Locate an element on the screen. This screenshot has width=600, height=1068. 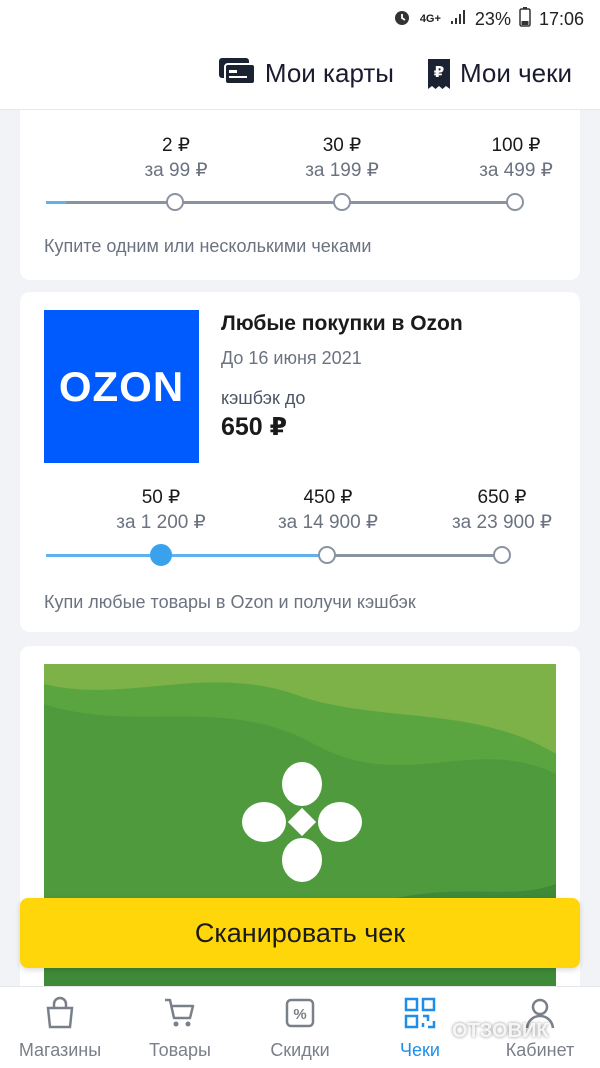
tier-condition: за 14 900 ₽ is located at coordinates (328, 522).